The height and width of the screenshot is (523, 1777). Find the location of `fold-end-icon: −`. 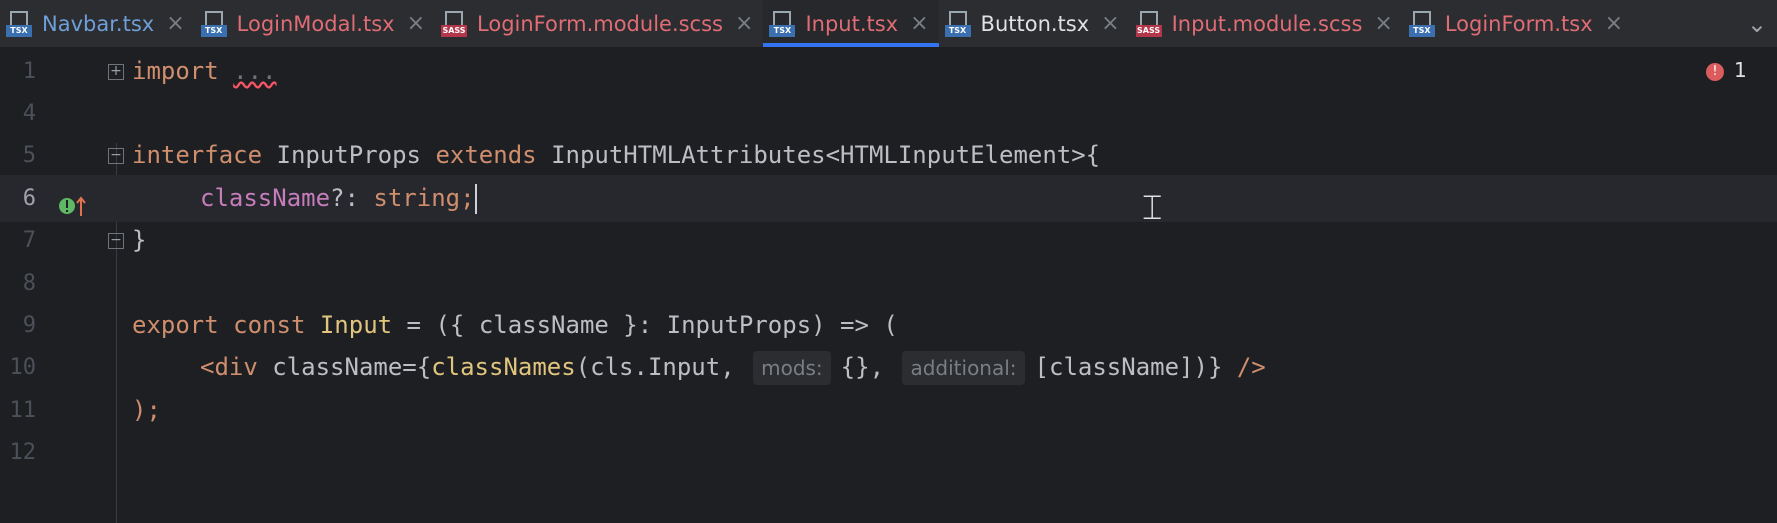

fold-end-icon: − is located at coordinates (116, 241).